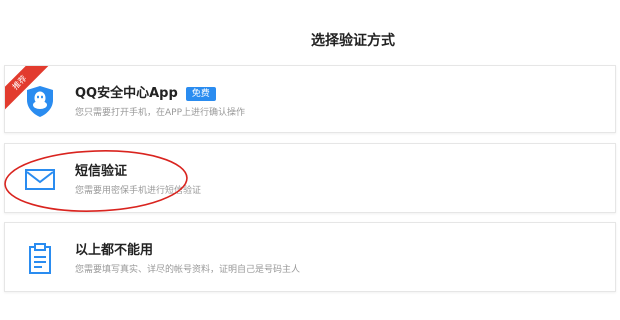 The width and height of the screenshot is (620, 320). I want to click on clipboard-icon, so click(40, 258).